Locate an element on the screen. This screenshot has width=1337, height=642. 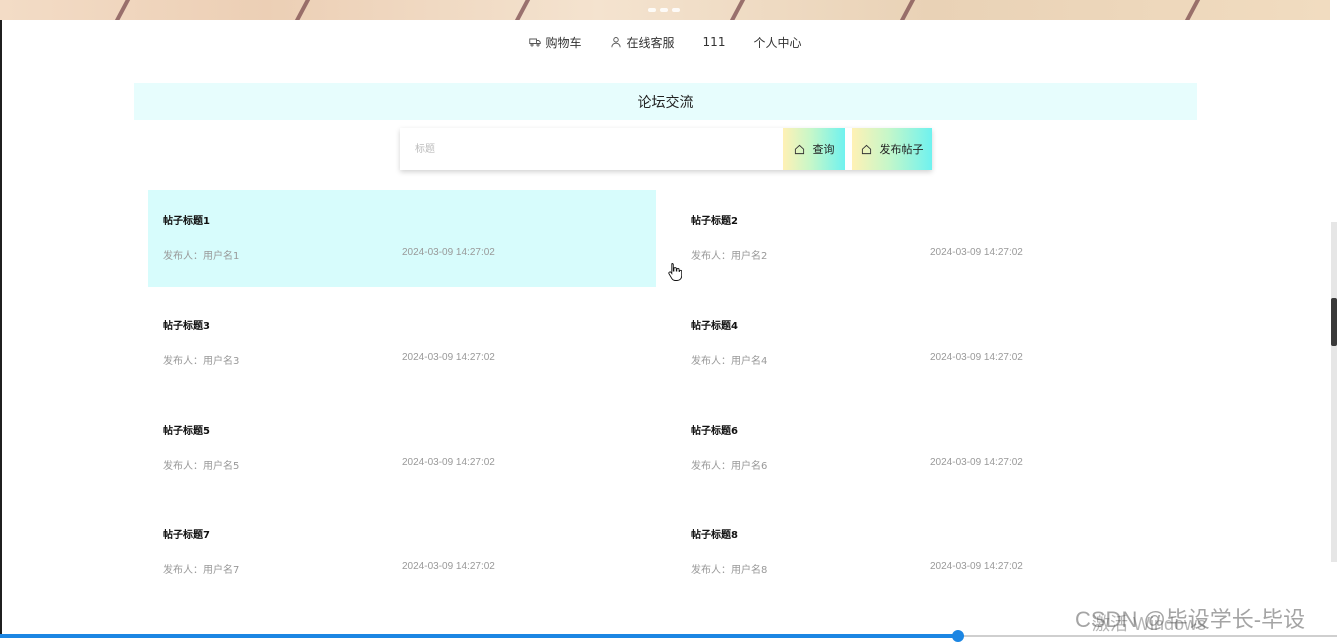
video-progress-handle is located at coordinates (958, 636).